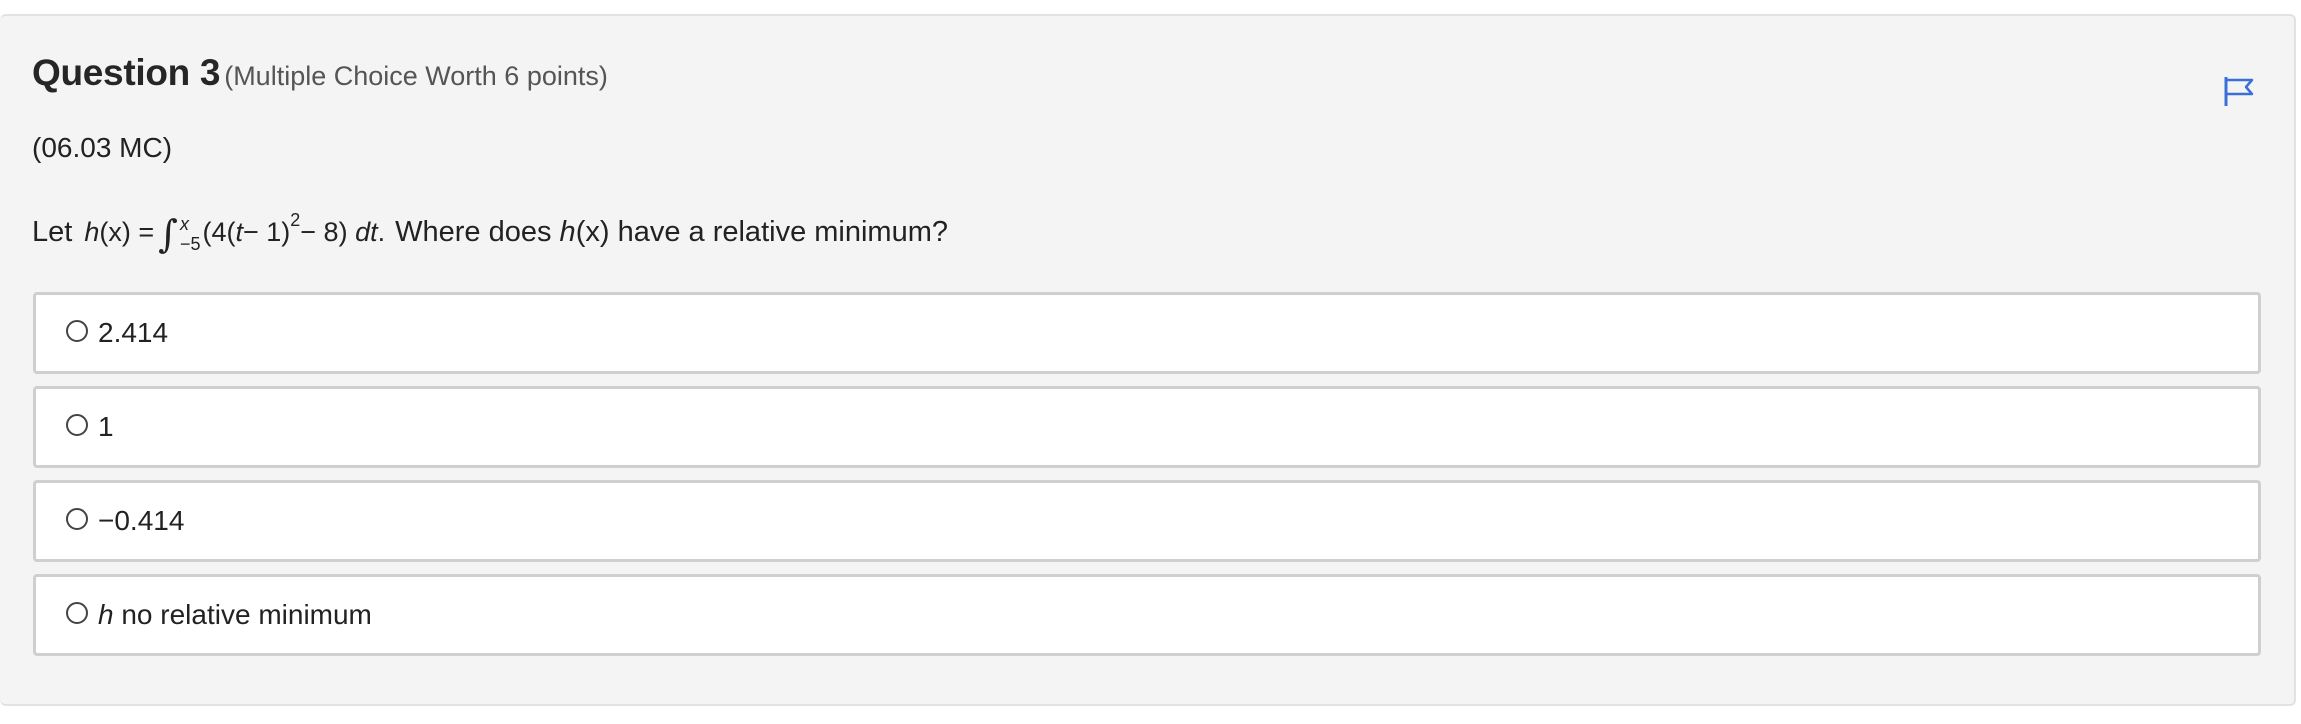 This screenshot has height=724, width=2301. What do you see at coordinates (168, 234) in the screenshot?
I see `integral-sign: ∫` at bounding box center [168, 234].